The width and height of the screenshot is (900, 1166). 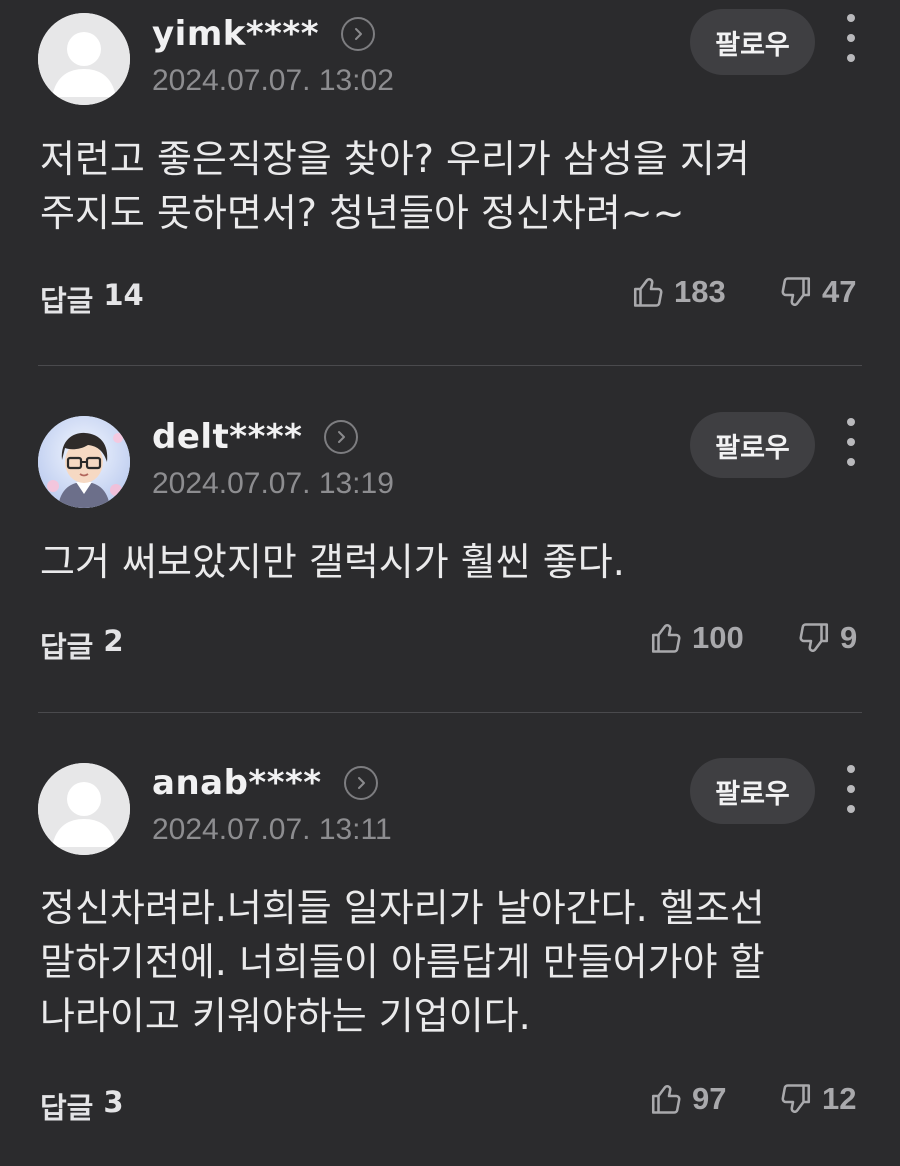 What do you see at coordinates (113, 641) in the screenshot?
I see `reply-count: 2` at bounding box center [113, 641].